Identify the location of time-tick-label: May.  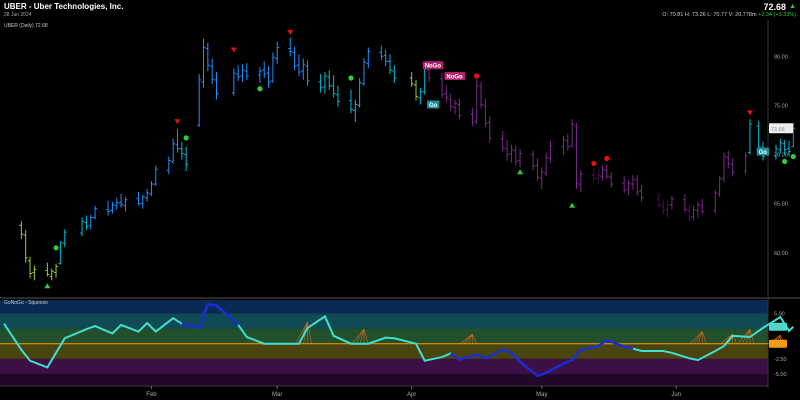
(541, 395).